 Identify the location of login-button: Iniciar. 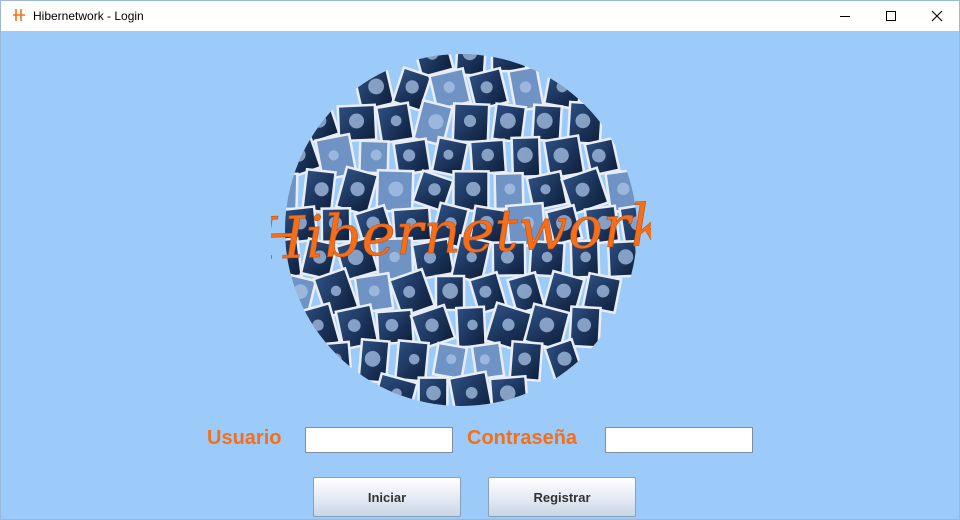
(387, 497).